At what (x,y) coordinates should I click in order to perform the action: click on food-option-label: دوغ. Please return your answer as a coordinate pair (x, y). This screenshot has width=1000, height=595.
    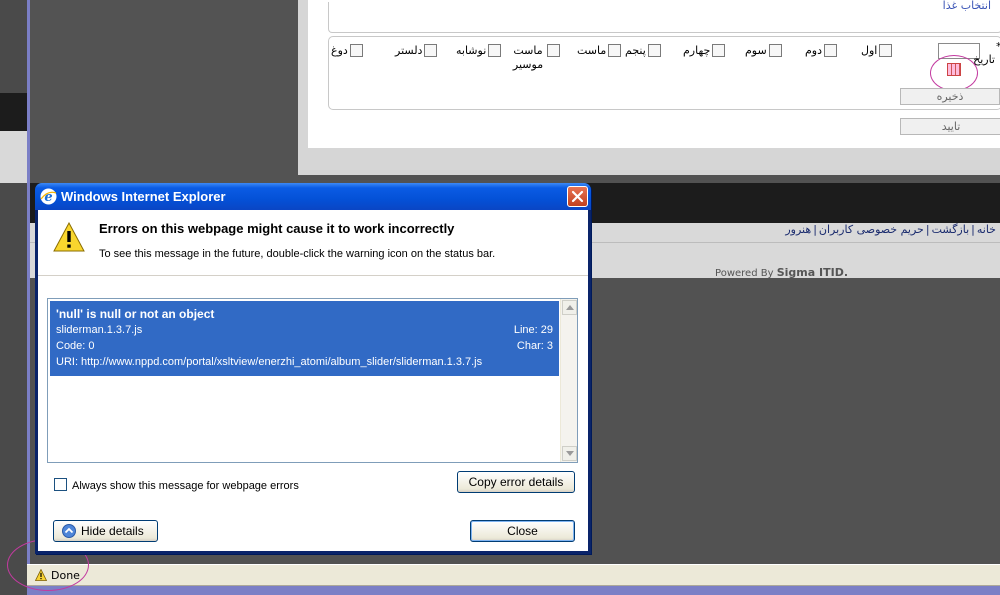
    Looking at the image, I should click on (339, 50).